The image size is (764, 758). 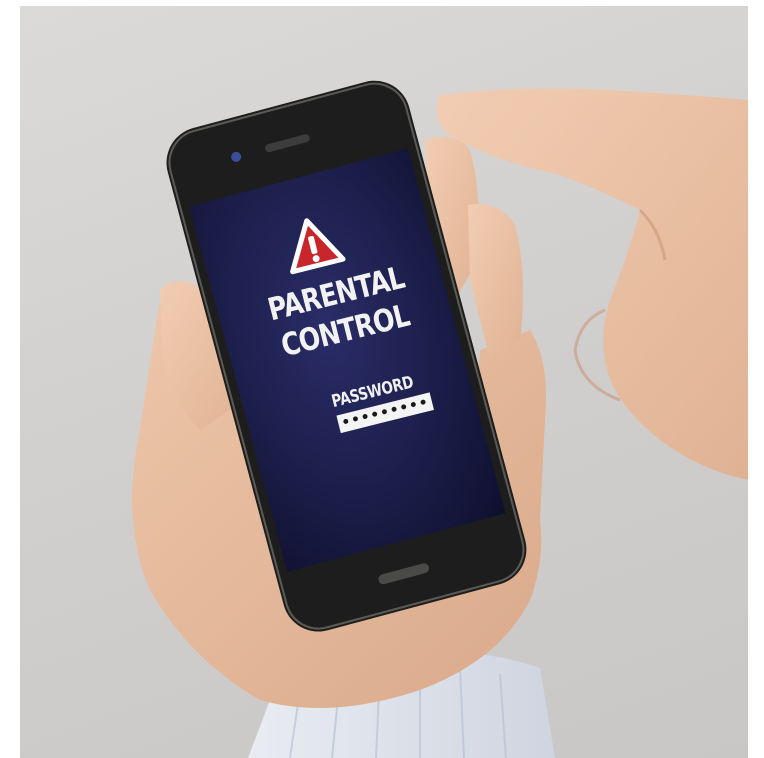 What do you see at coordinates (496, 282) in the screenshot?
I see `finger-low` at bounding box center [496, 282].